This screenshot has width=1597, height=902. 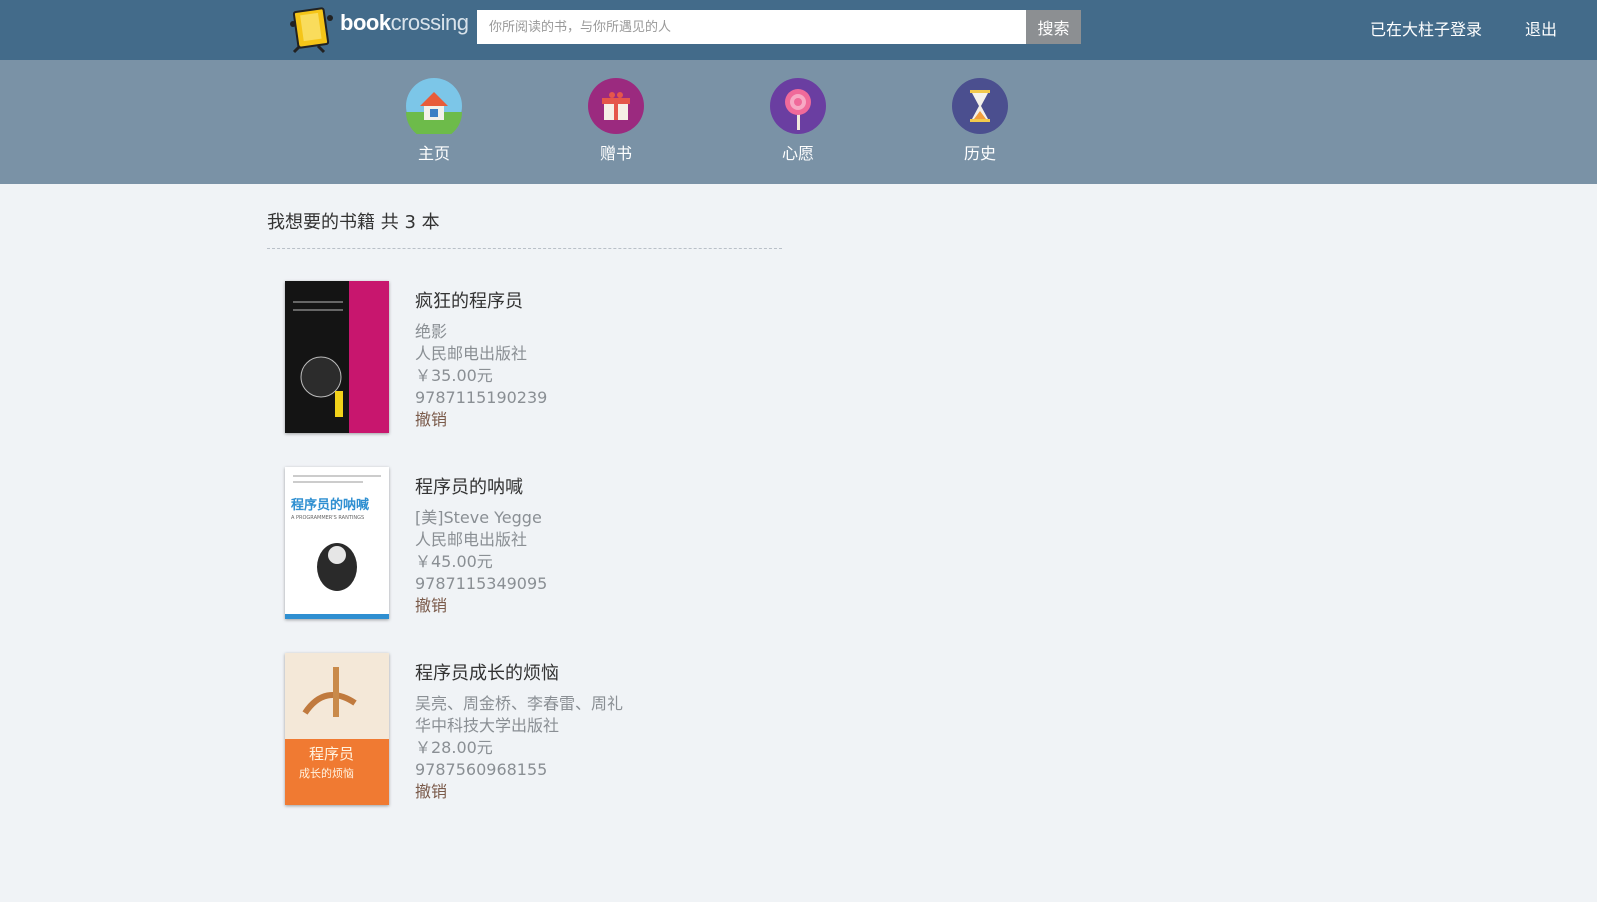 I want to click on category-nav: 主页 赠书 心愿 历史, so click(x=798, y=122).